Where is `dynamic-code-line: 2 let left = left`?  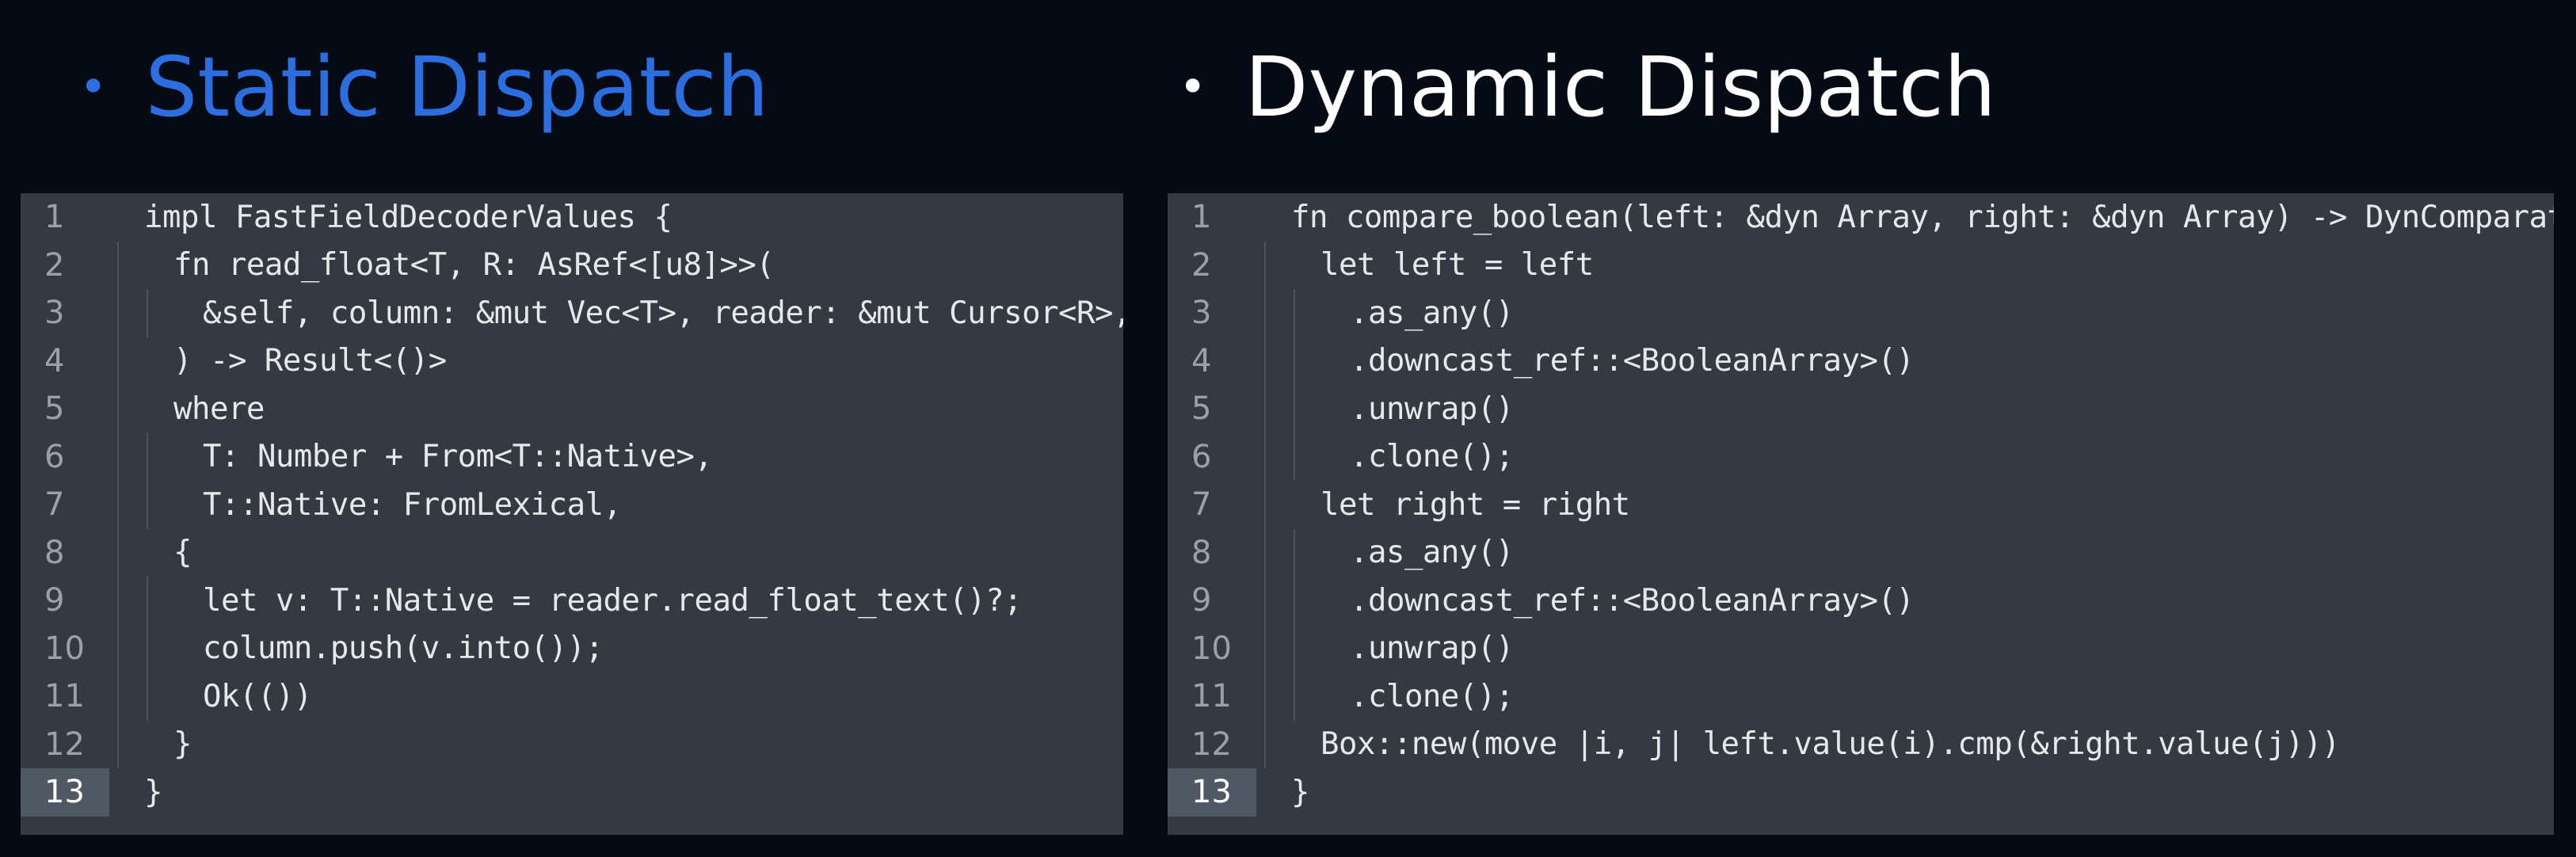
dynamic-code-line: 2 let left = left is located at coordinates (1861, 265).